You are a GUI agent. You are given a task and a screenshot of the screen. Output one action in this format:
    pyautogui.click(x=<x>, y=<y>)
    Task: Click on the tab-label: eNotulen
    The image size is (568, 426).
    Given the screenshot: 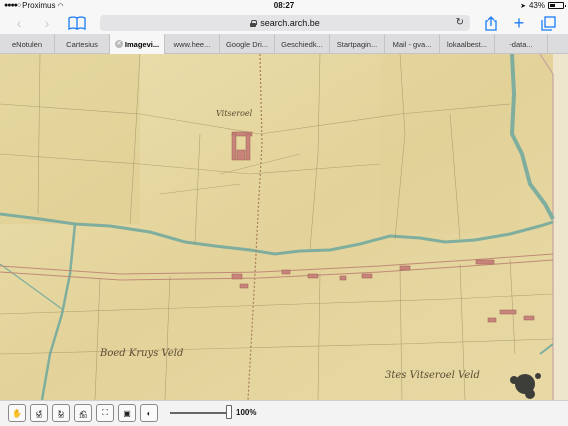 What is the action you would take?
    pyautogui.click(x=27, y=44)
    